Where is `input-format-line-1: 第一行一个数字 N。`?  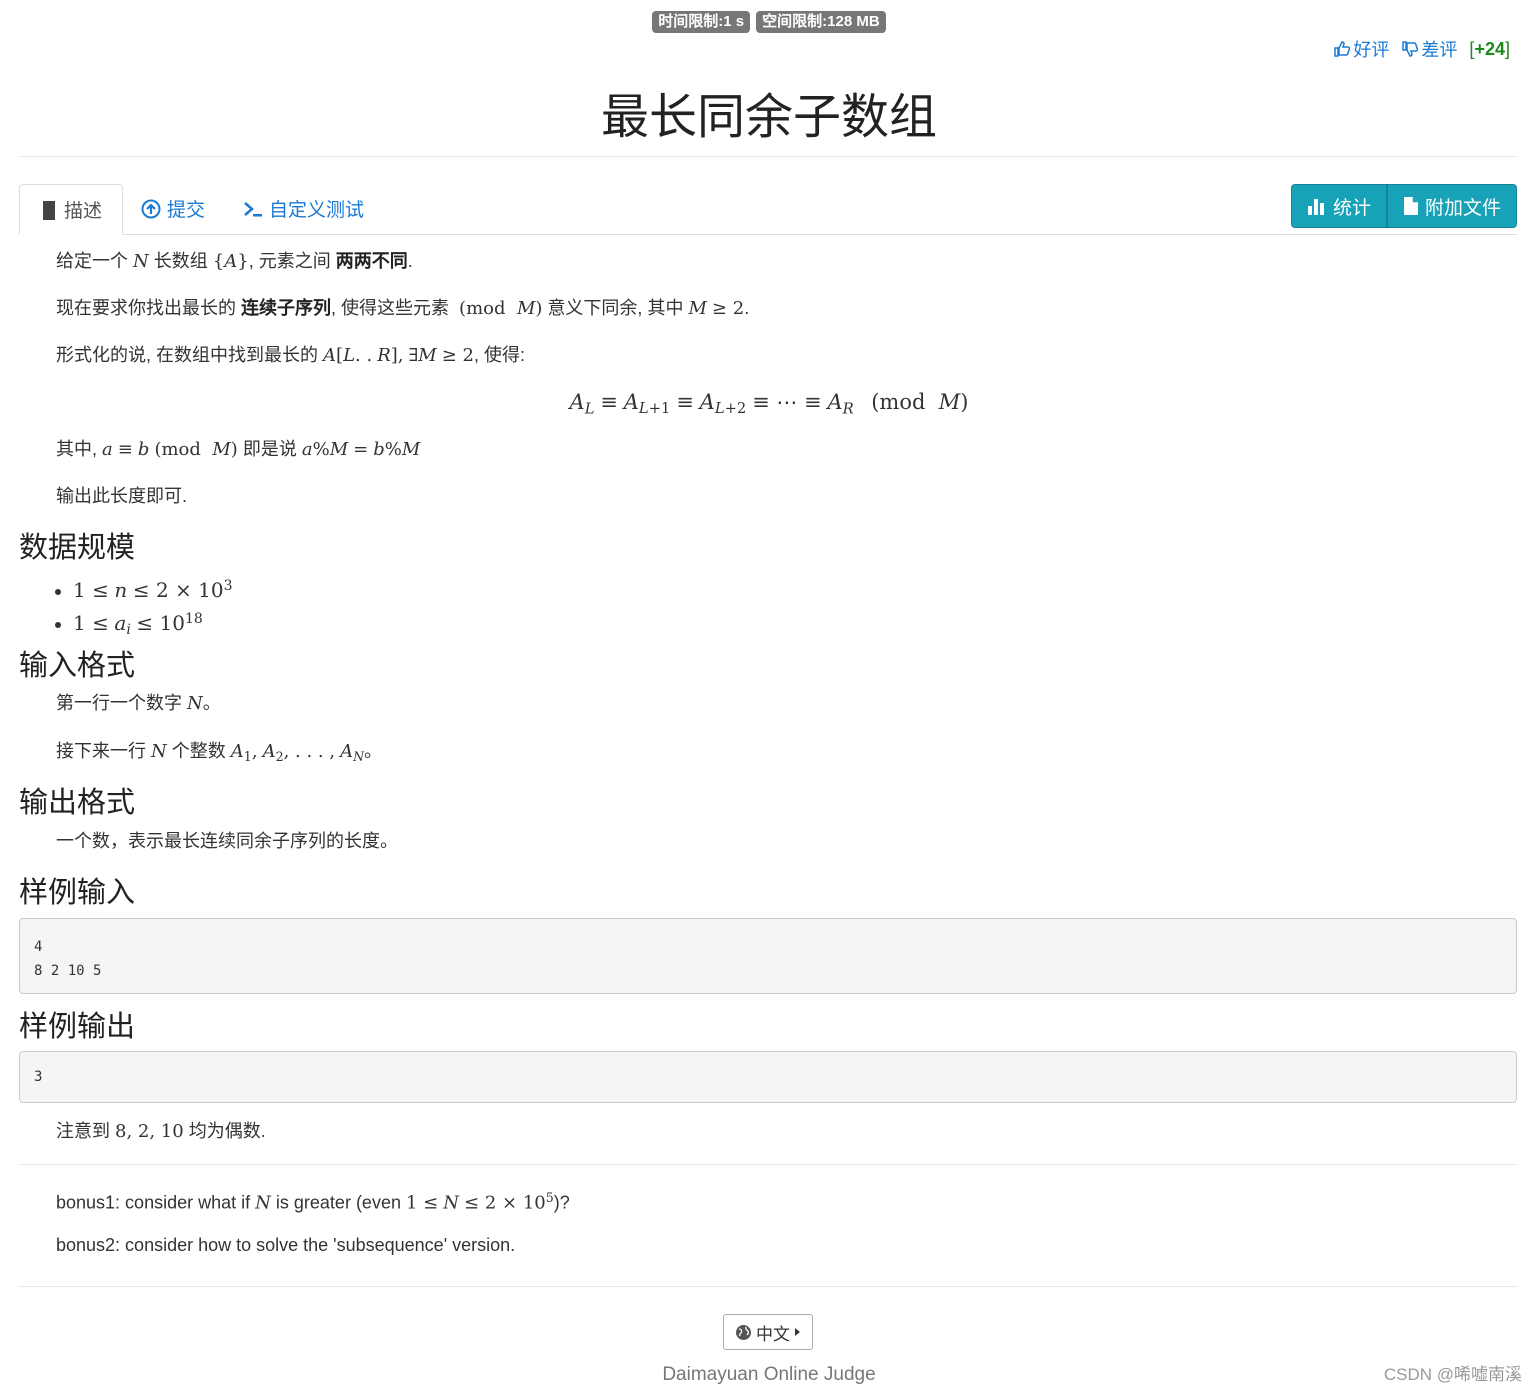 input-format-line-1: 第一行一个数字 N。 is located at coordinates (138, 703).